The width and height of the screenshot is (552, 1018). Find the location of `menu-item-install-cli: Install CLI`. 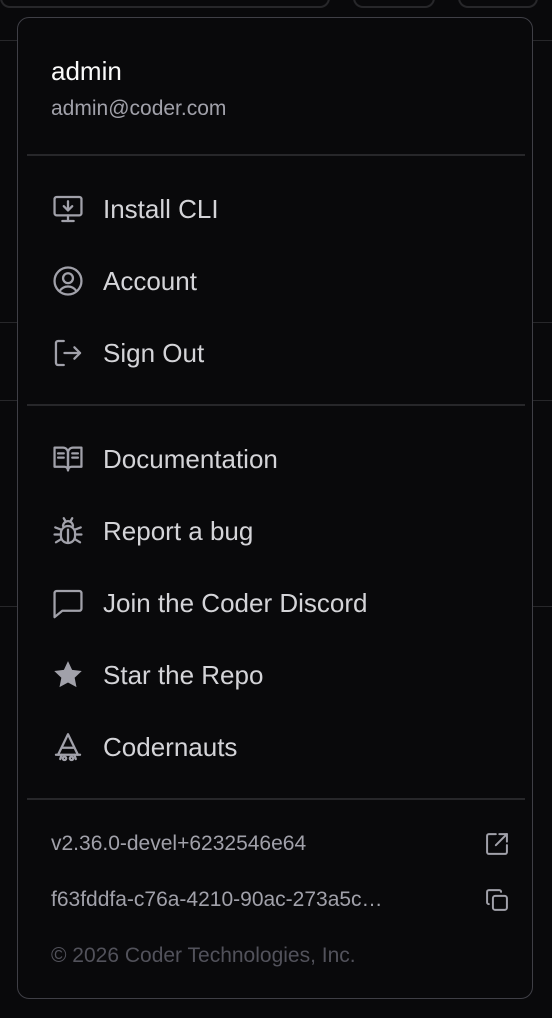

menu-item-install-cli: Install CLI is located at coordinates (276, 209).